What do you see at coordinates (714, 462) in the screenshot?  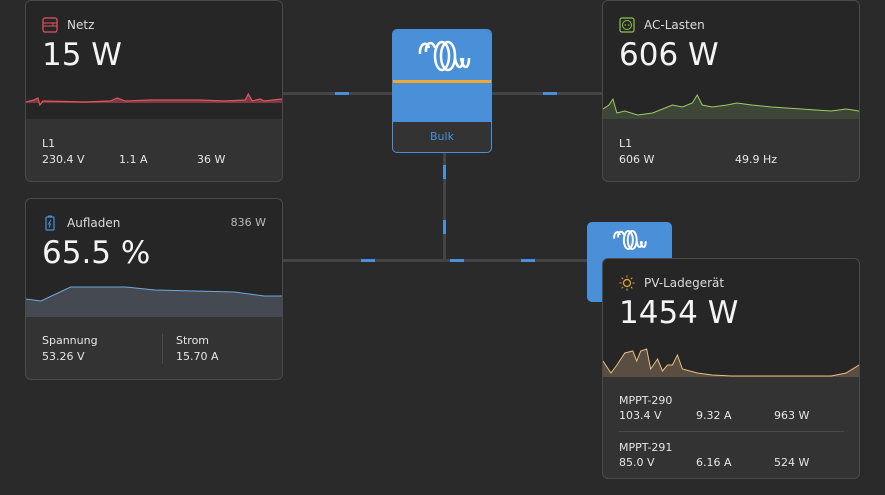 I see `mppt-current: 6.16 A` at bounding box center [714, 462].